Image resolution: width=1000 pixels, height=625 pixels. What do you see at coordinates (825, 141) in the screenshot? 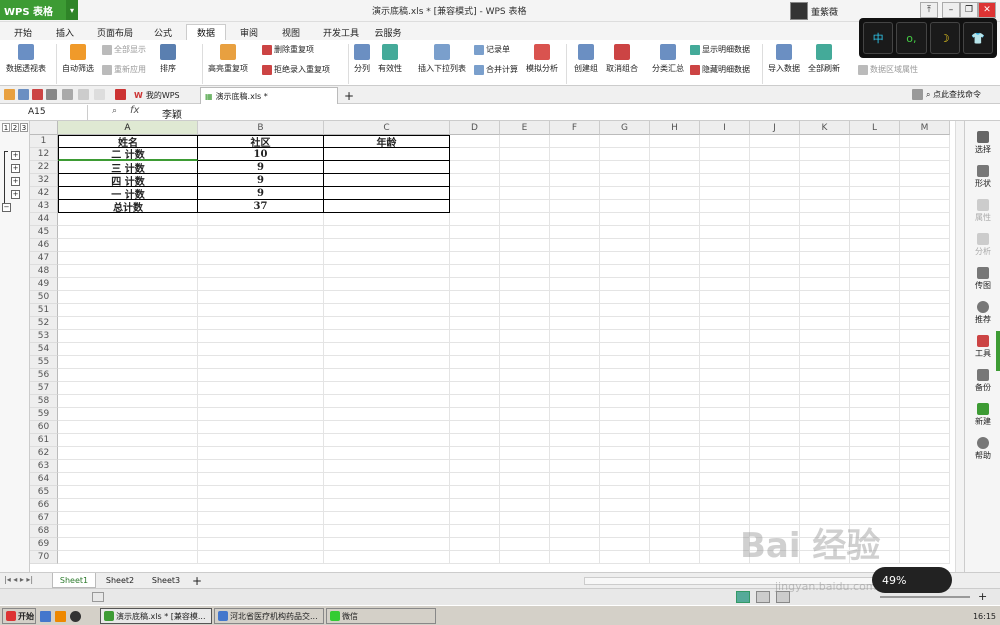
I see `cell-k1` at bounding box center [825, 141].